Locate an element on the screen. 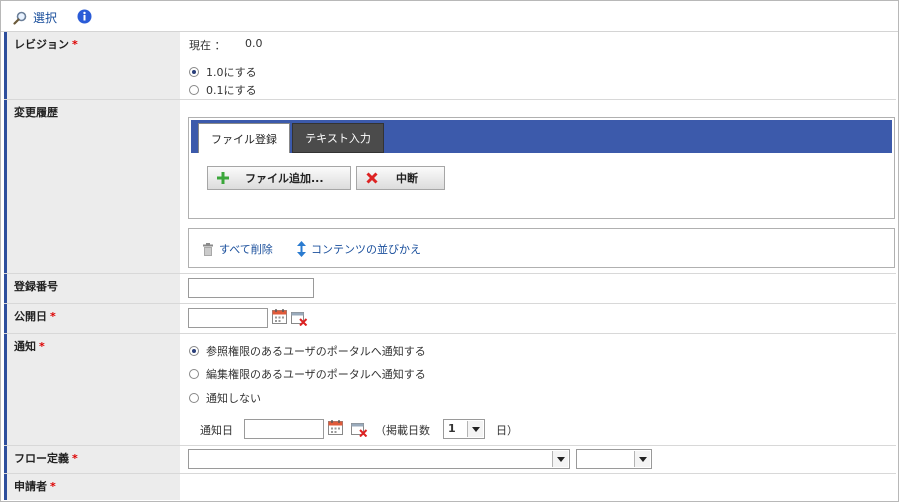 The width and height of the screenshot is (899, 502). select-button: 選択 is located at coordinates (35, 17).